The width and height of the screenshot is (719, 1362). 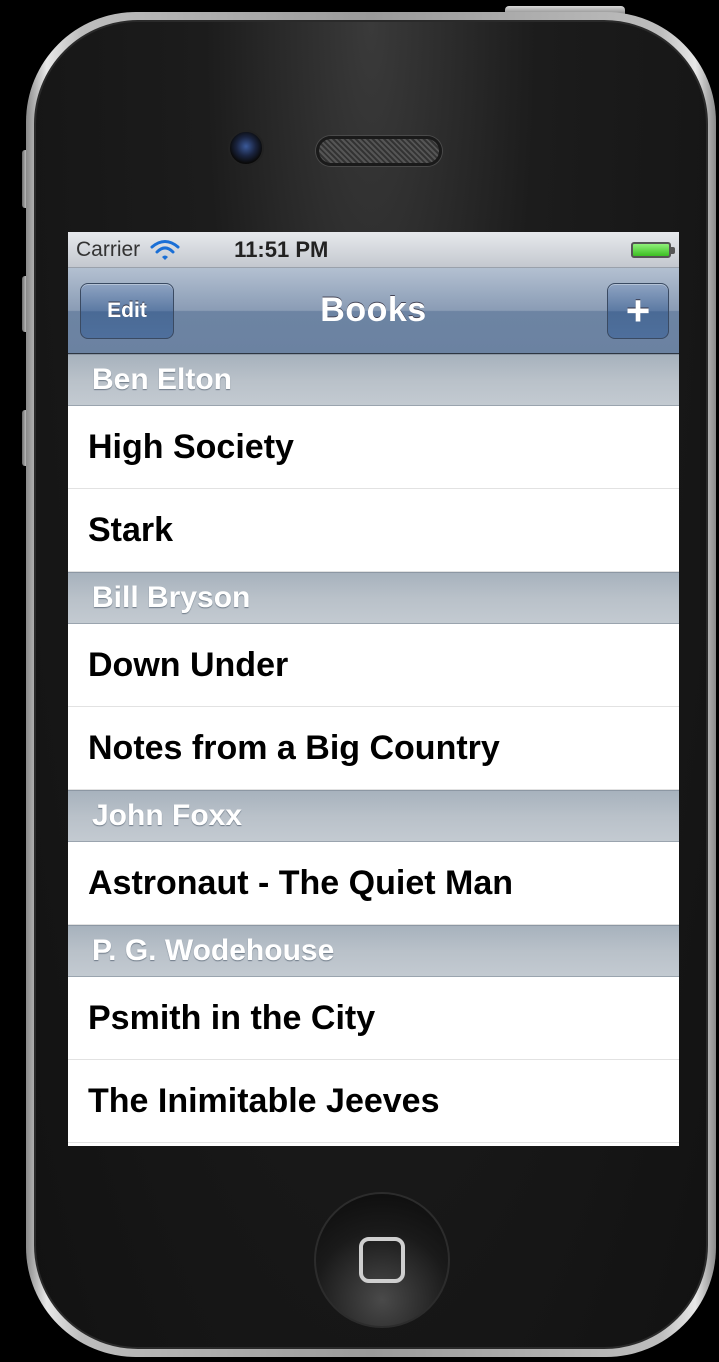 What do you see at coordinates (373, 598) in the screenshot?
I see `section-header: Bill Bryson` at bounding box center [373, 598].